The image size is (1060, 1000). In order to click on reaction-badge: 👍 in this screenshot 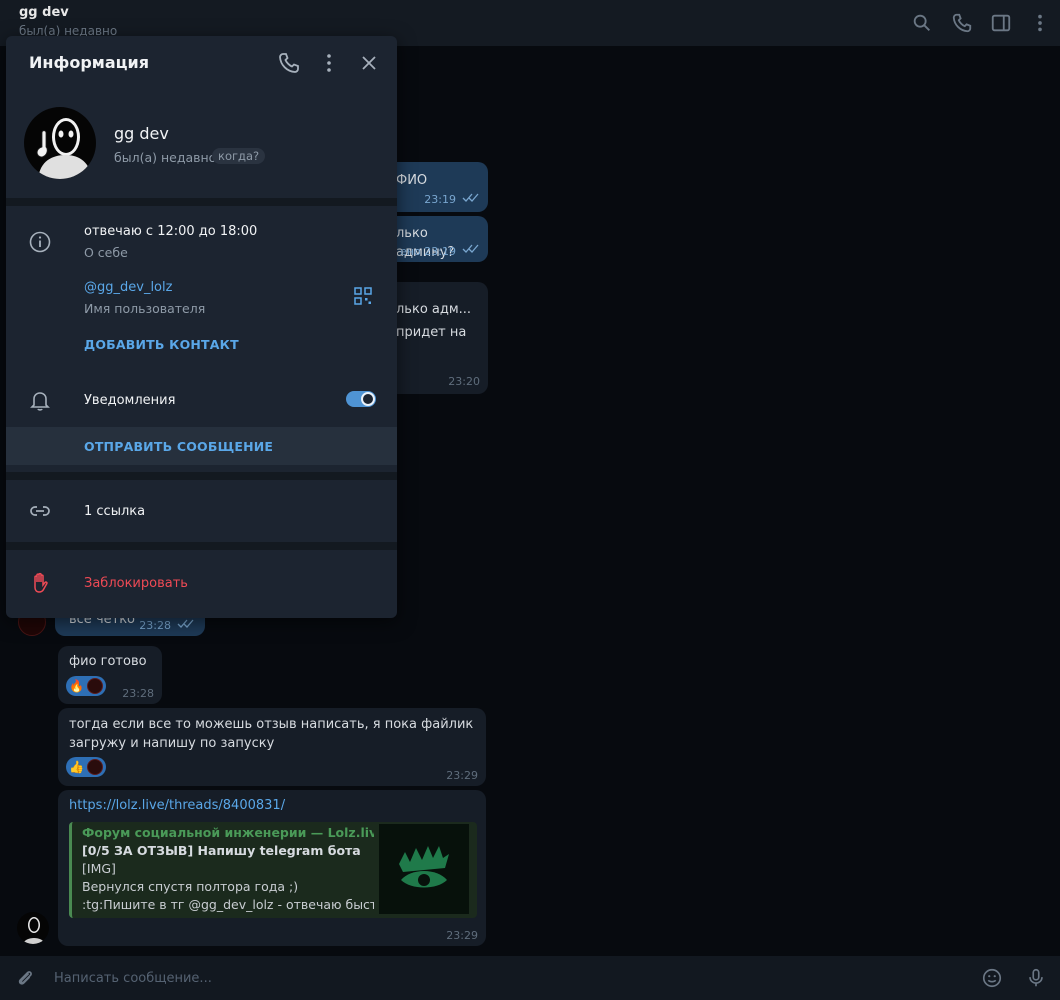, I will do `click(86, 767)`.